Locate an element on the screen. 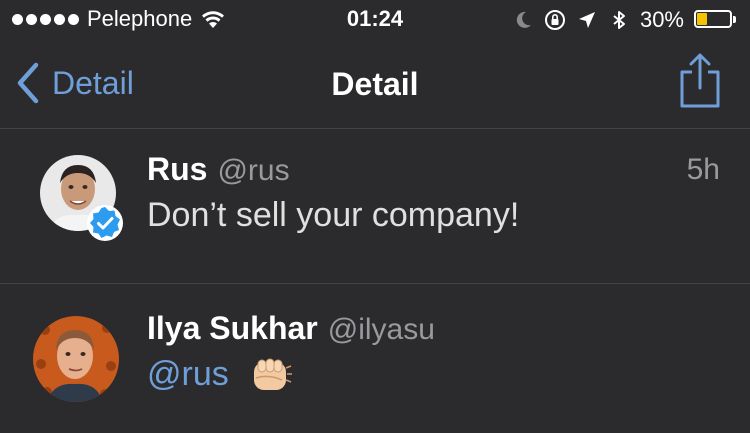 The image size is (750, 433). page-title: Detail is located at coordinates (375, 84).